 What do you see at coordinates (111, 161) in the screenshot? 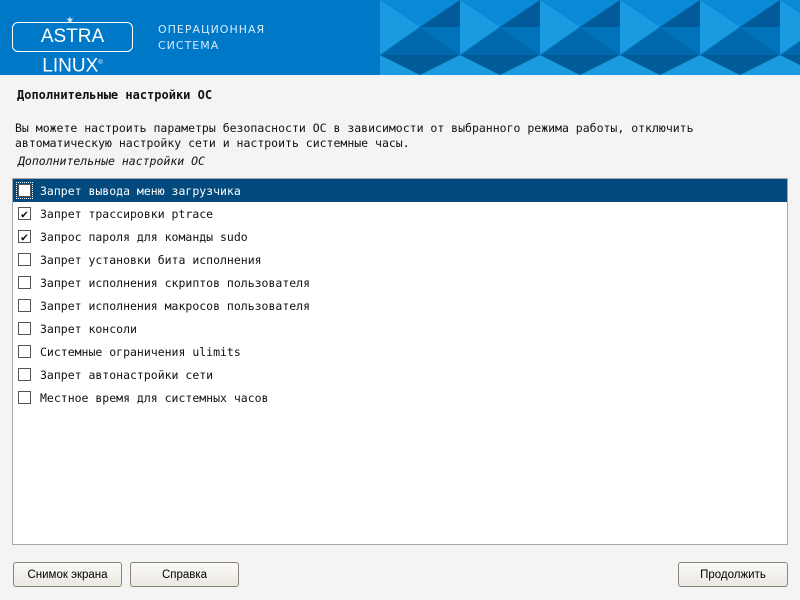
I see `list-label: Дополнительные настройки ОС` at bounding box center [111, 161].